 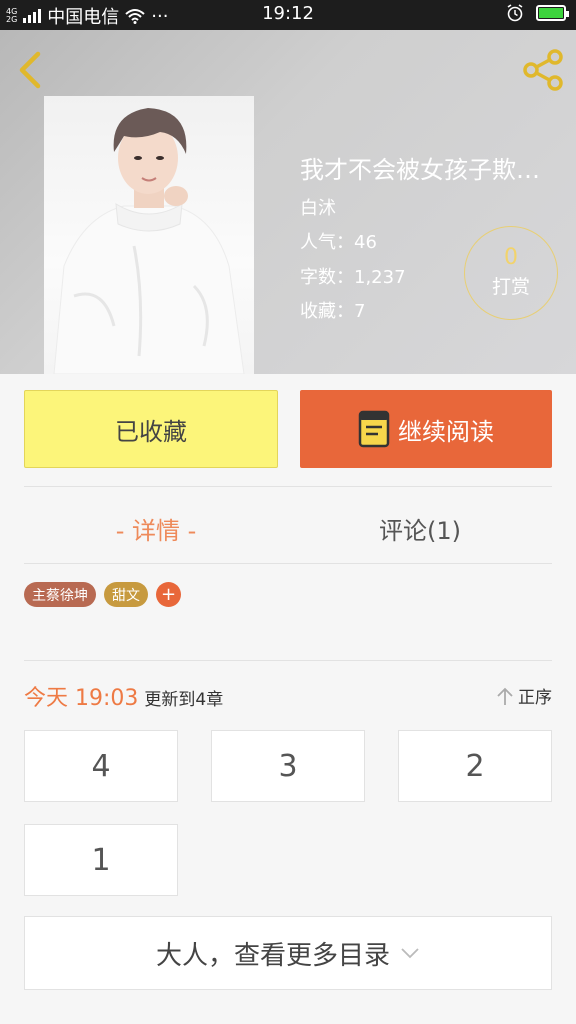 I want to click on tab-comments-label: 评论(1), so click(x=420, y=530).